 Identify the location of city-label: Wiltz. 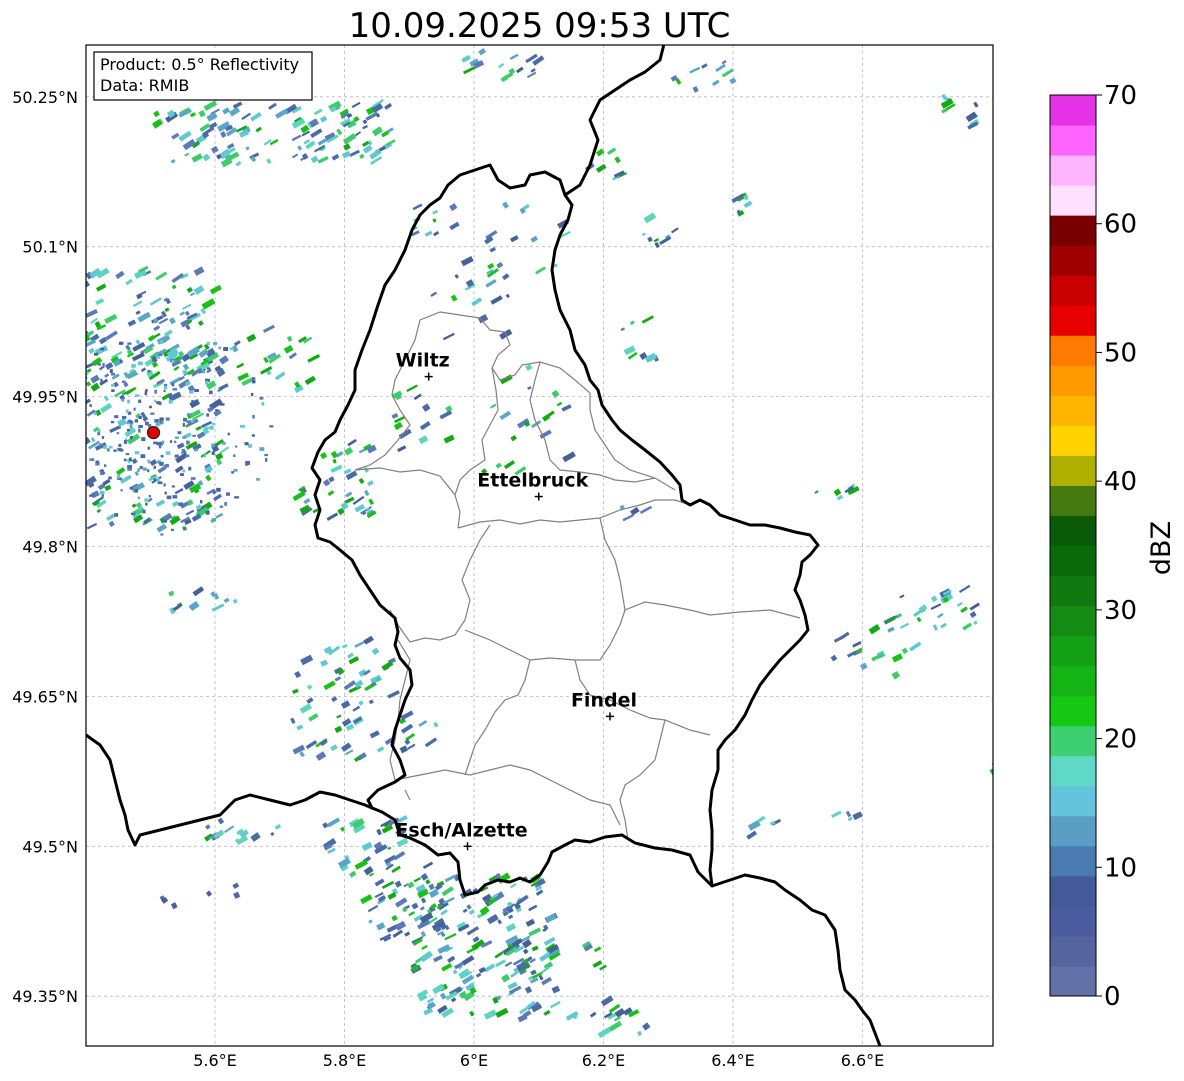
(423, 361).